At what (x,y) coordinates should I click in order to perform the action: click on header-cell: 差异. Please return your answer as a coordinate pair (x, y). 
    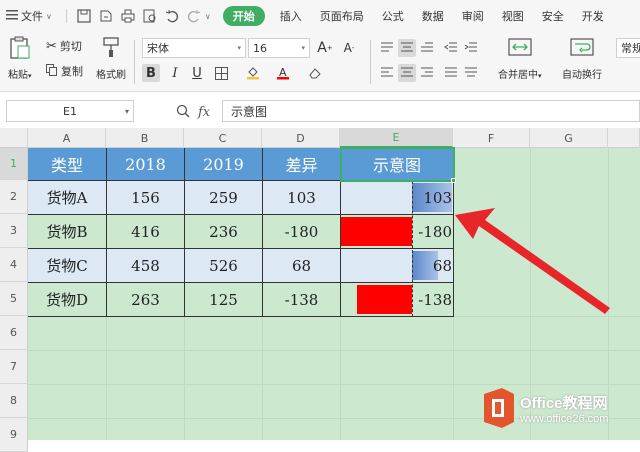
    Looking at the image, I should click on (302, 164).